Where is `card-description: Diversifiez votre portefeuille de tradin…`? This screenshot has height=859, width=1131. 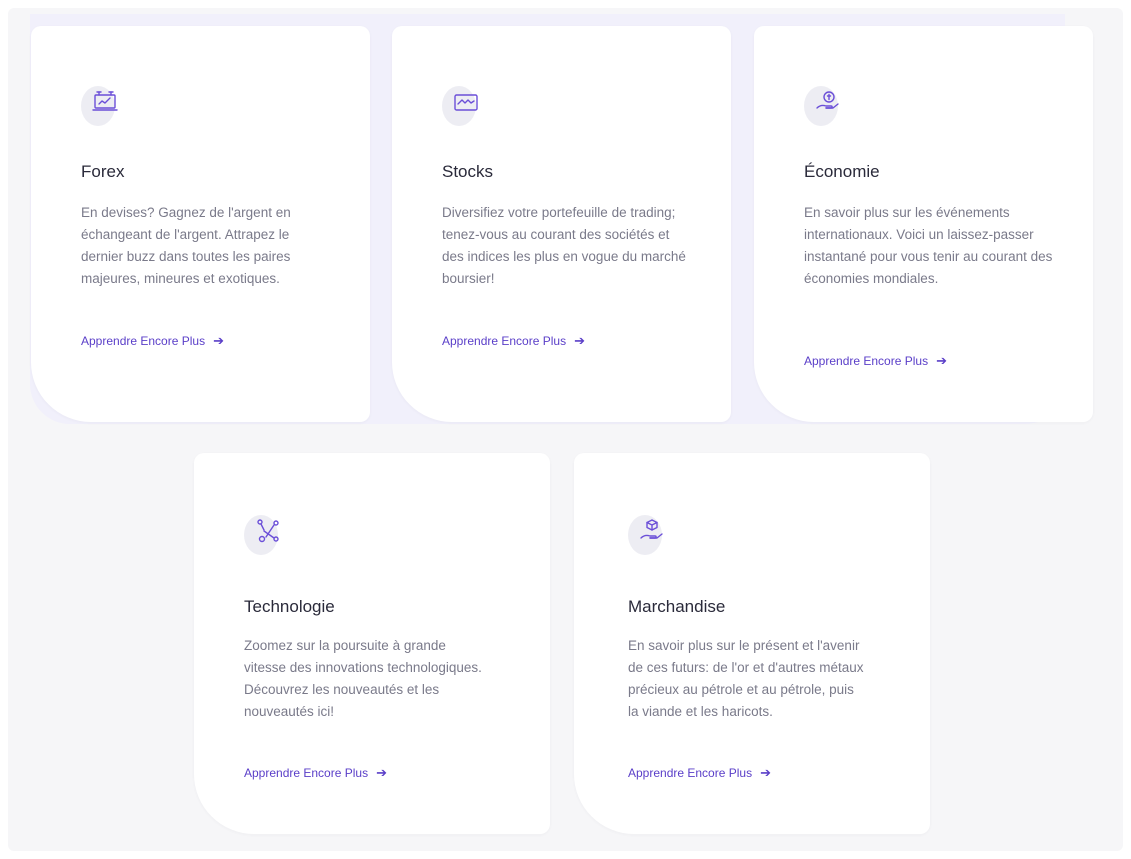 card-description: Diversifiez votre portefeuille de tradin… is located at coordinates (564, 245).